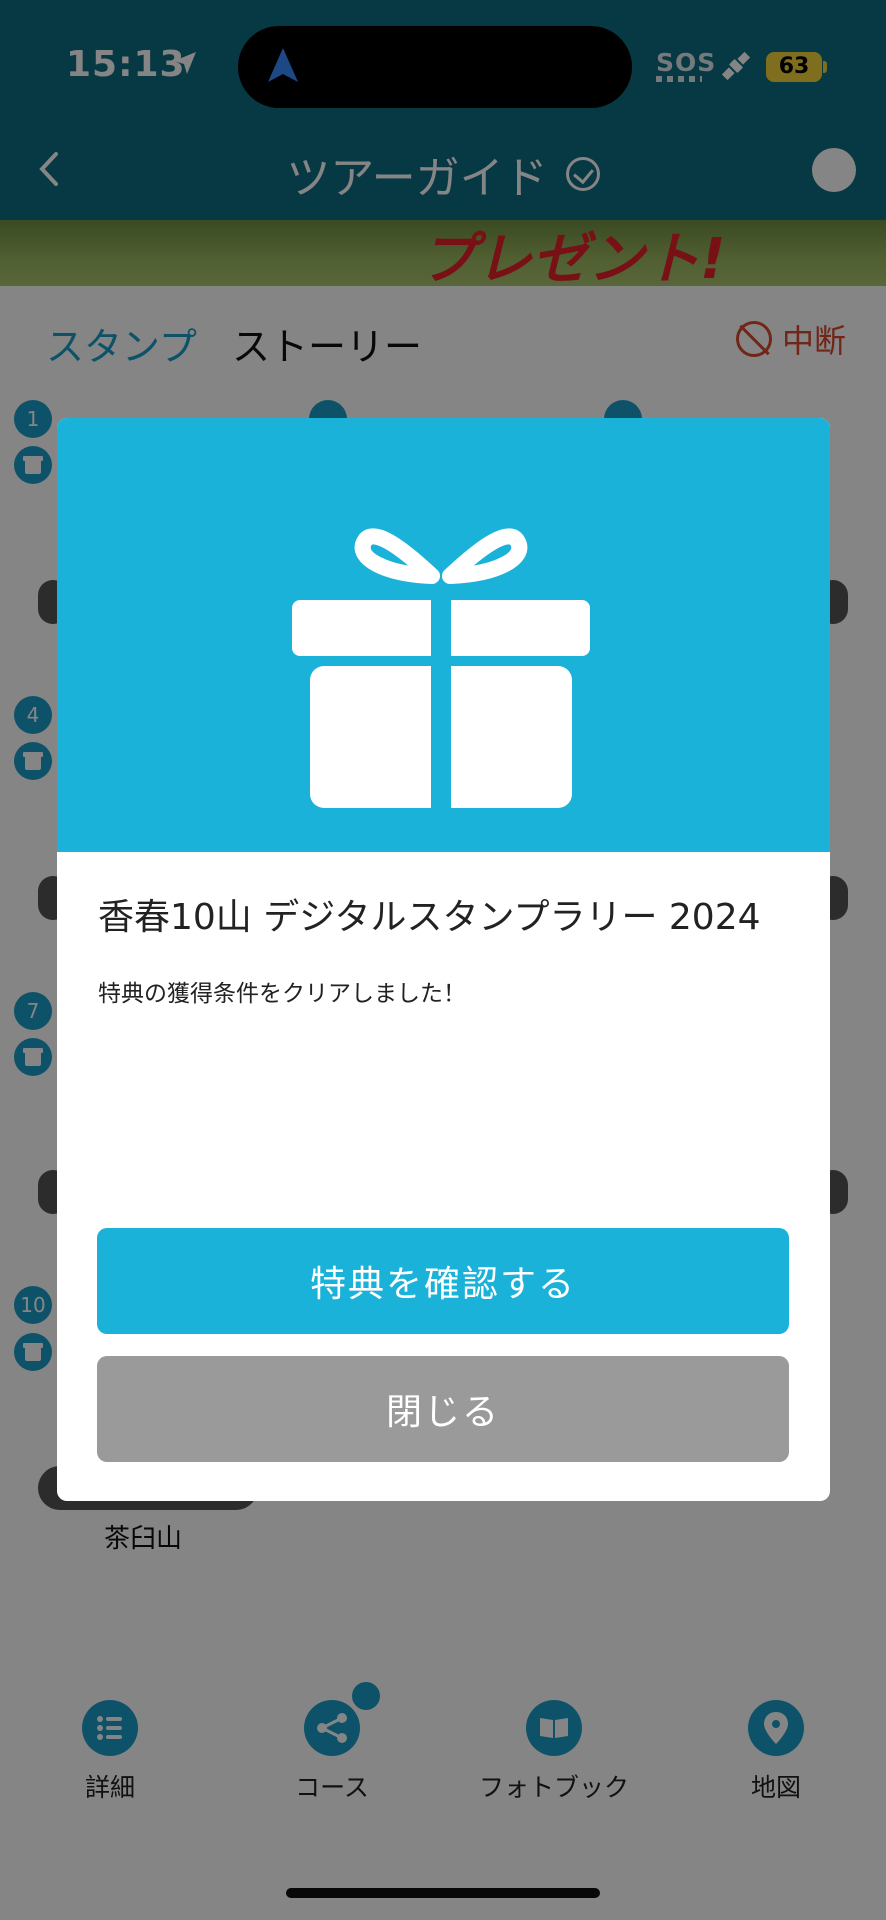  I want to click on modal-message: 特典の獲得条件をクリアしました！, so click(282, 994).